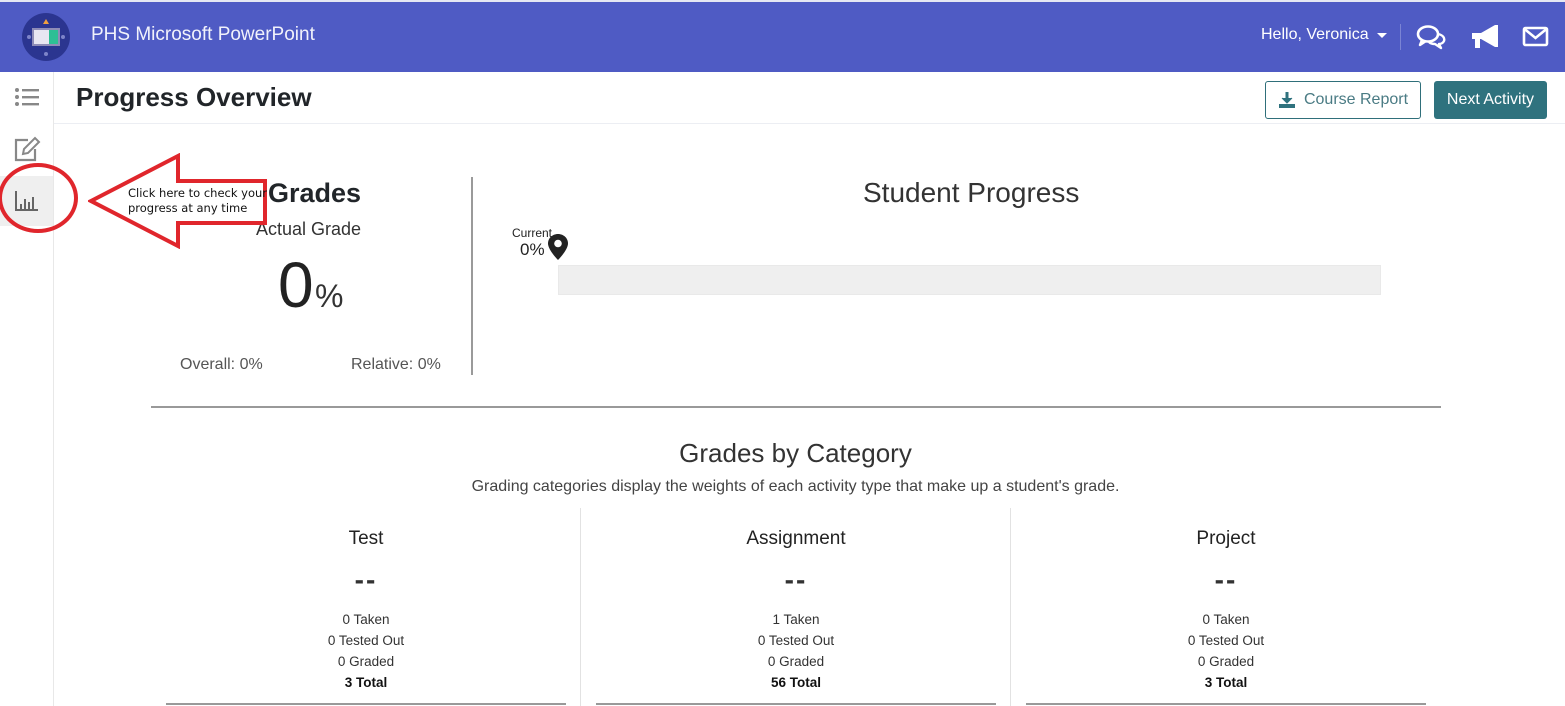 The image size is (1565, 706). What do you see at coordinates (366, 538) in the screenshot?
I see `category-name: Test` at bounding box center [366, 538].